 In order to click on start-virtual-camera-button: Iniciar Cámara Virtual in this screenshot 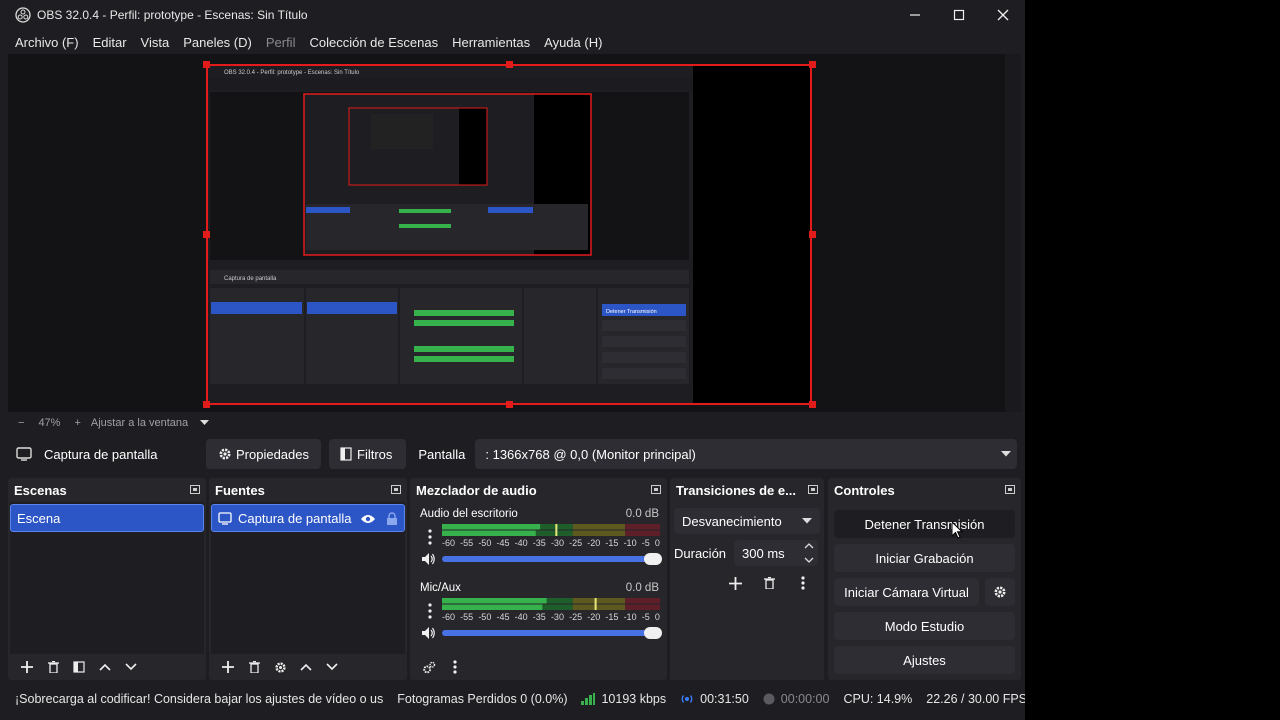, I will do `click(906, 592)`.